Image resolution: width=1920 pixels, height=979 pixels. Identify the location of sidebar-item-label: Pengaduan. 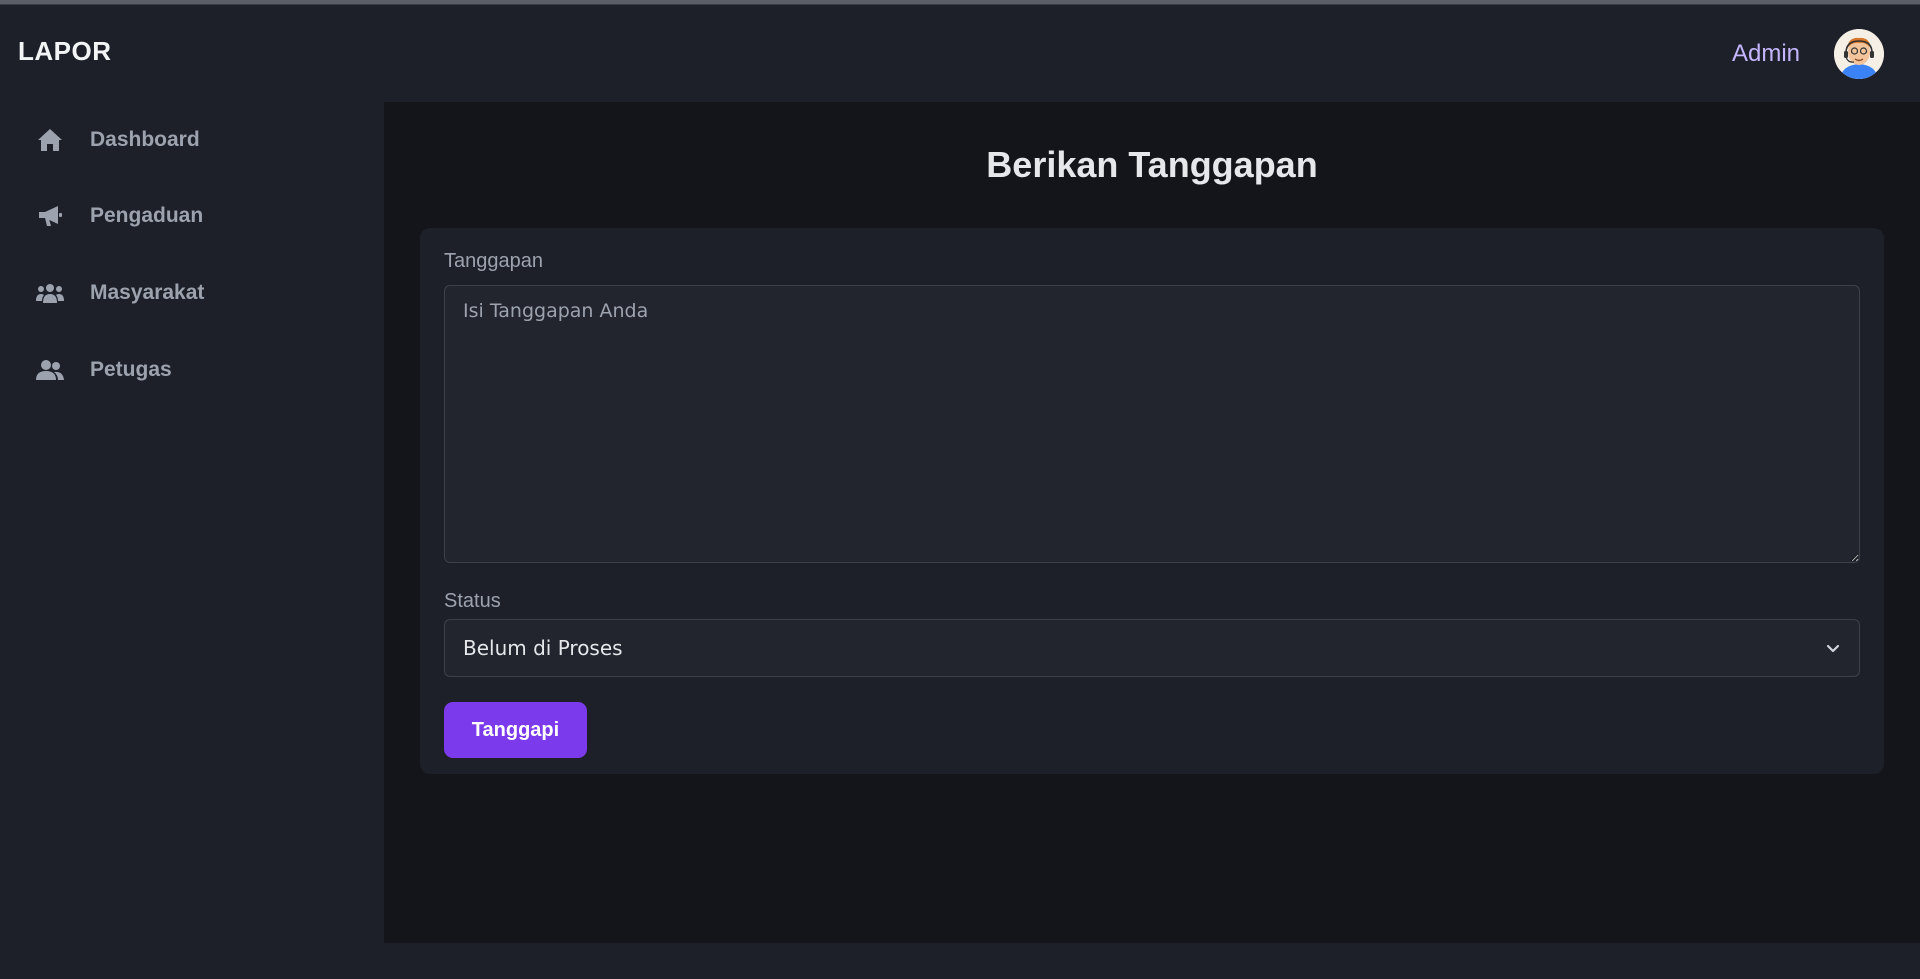
(147, 215).